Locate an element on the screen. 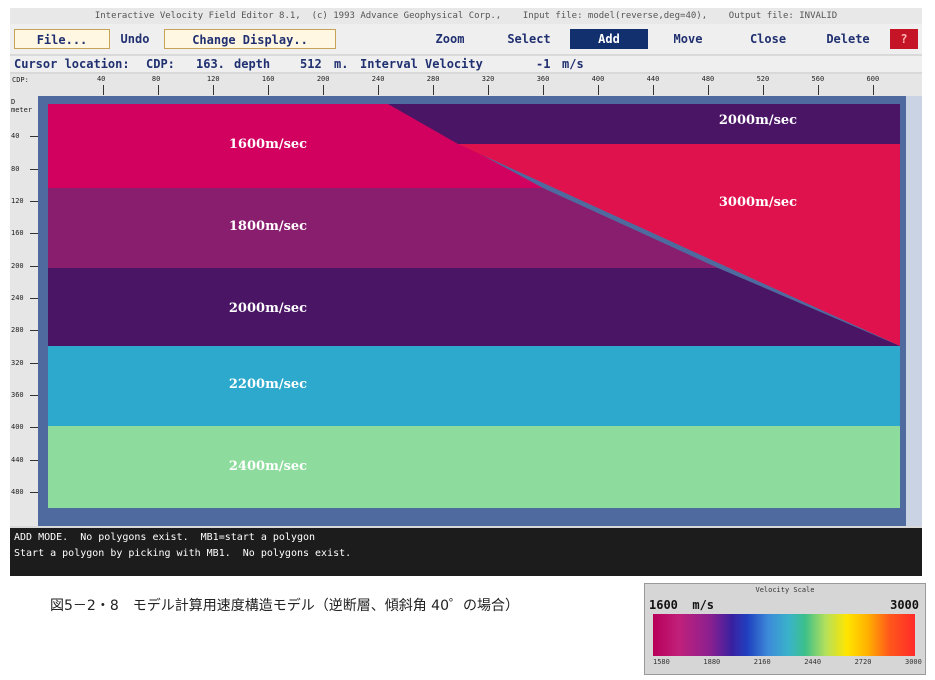  depth-tick-label: 240 is located at coordinates (17, 297).